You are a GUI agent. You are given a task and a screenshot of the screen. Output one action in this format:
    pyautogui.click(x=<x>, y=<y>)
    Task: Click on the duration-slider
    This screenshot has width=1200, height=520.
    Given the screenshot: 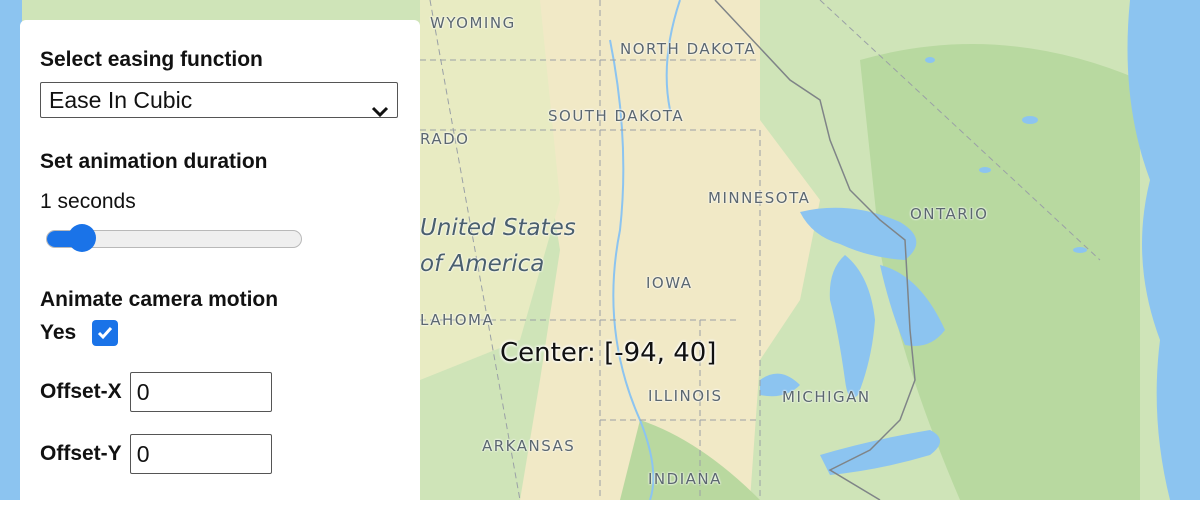 What is the action you would take?
    pyautogui.click(x=174, y=238)
    